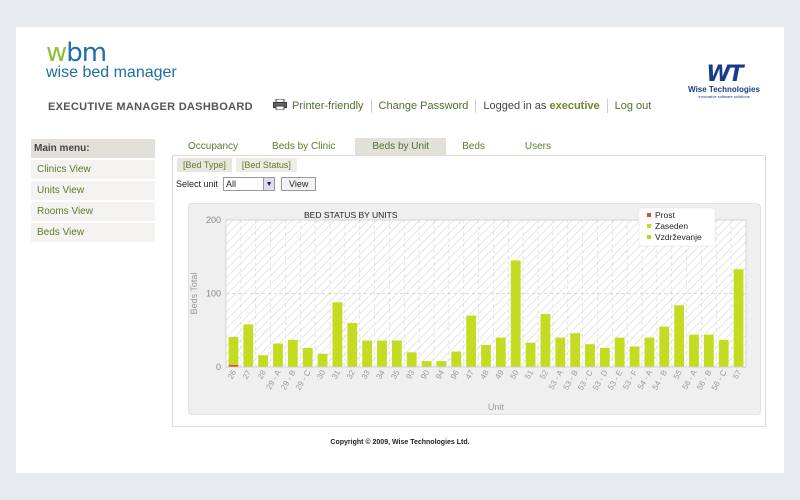 The image size is (800, 500). What do you see at coordinates (93, 232) in the screenshot?
I see `sidebar-item-beds-view: Beds View` at bounding box center [93, 232].